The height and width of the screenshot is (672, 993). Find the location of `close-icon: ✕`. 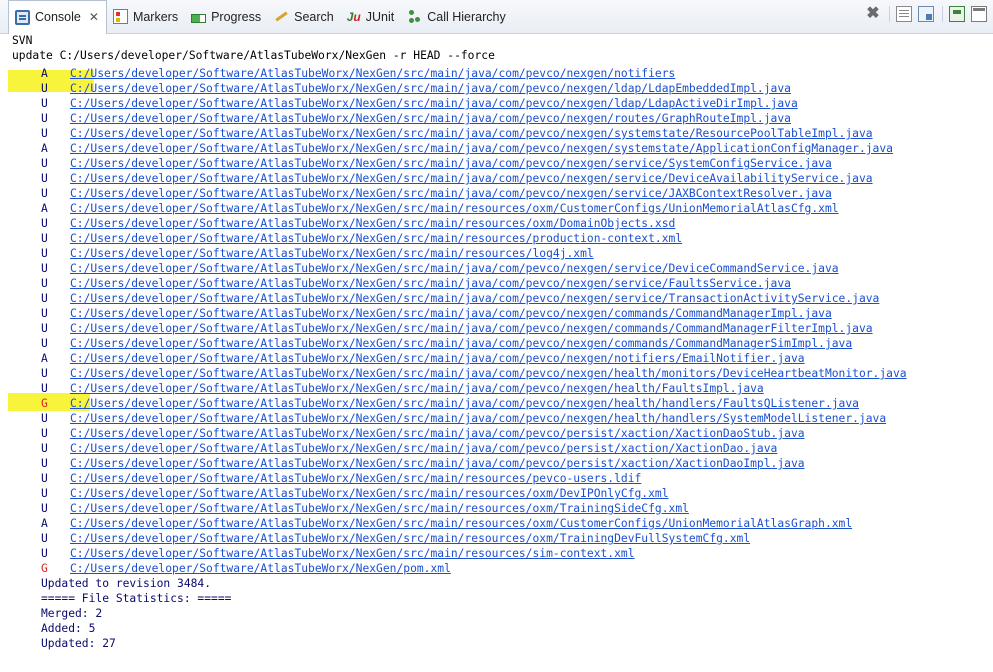

close-icon: ✕ is located at coordinates (94, 17).